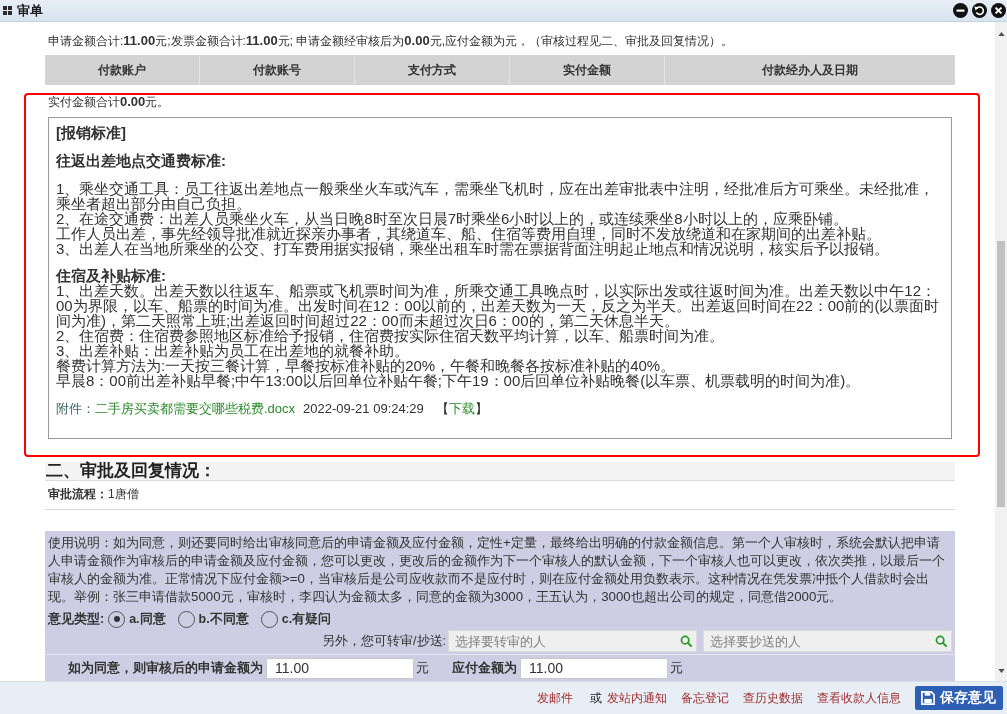  Describe the element at coordinates (498, 305) in the screenshot. I see `standard-paragraph: 1、出差天数。出差天数以往返车、船票或飞机票时间为准，所乘交通工具晚点时，以实际出发或往返时间为准。出差天数以中午12：00为界限，以车、船票的时间为准。出发时间在12：00以前的，出差天数为一天，反之为半天。出差返回时间在22：00前的(以票面时间为准)，第二天照常上班;出差返回时间超过22：00而未超过次日6：00的，第二天休息半天。` at that location.